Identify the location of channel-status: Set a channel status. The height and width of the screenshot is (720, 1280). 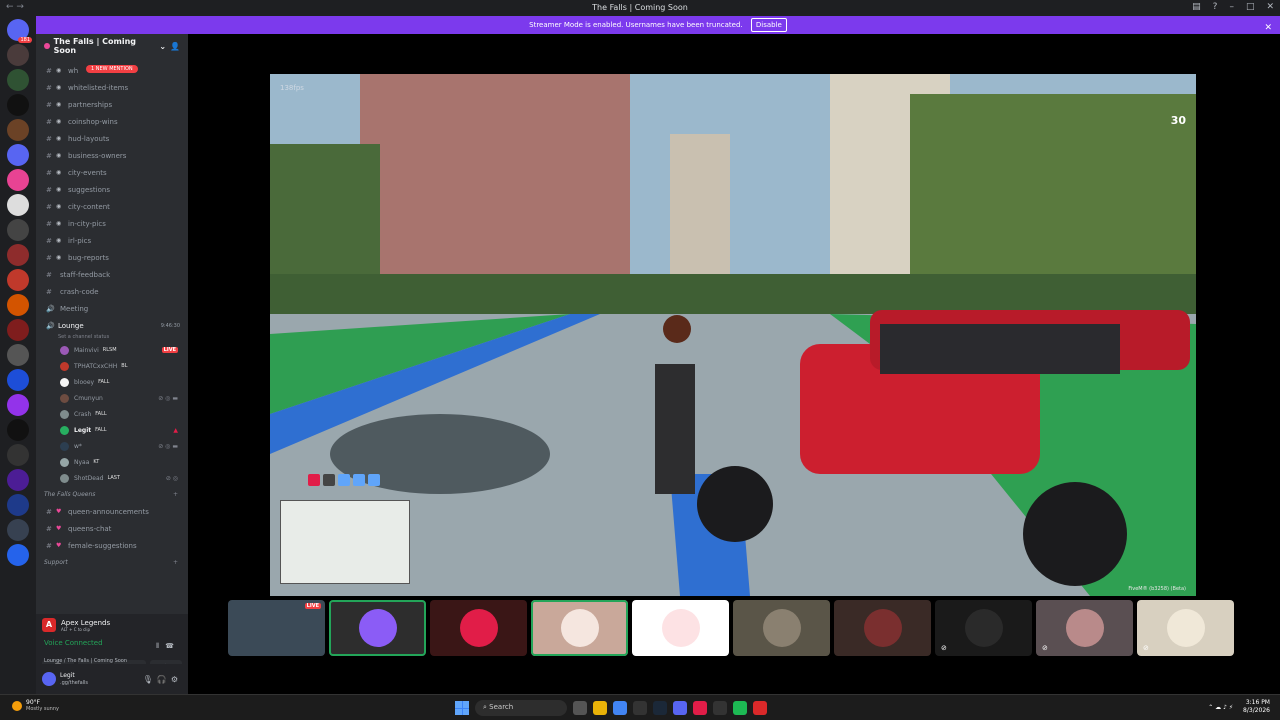
(112, 338).